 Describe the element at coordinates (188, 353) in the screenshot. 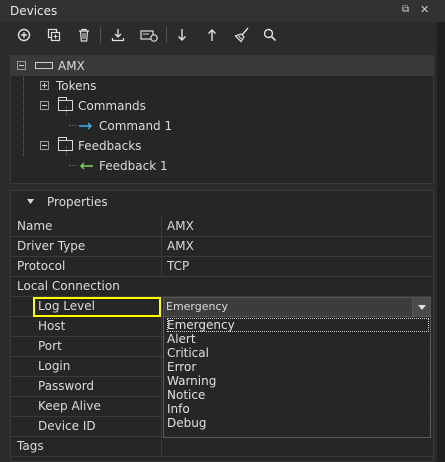

I see `option-critical: Critical` at that location.